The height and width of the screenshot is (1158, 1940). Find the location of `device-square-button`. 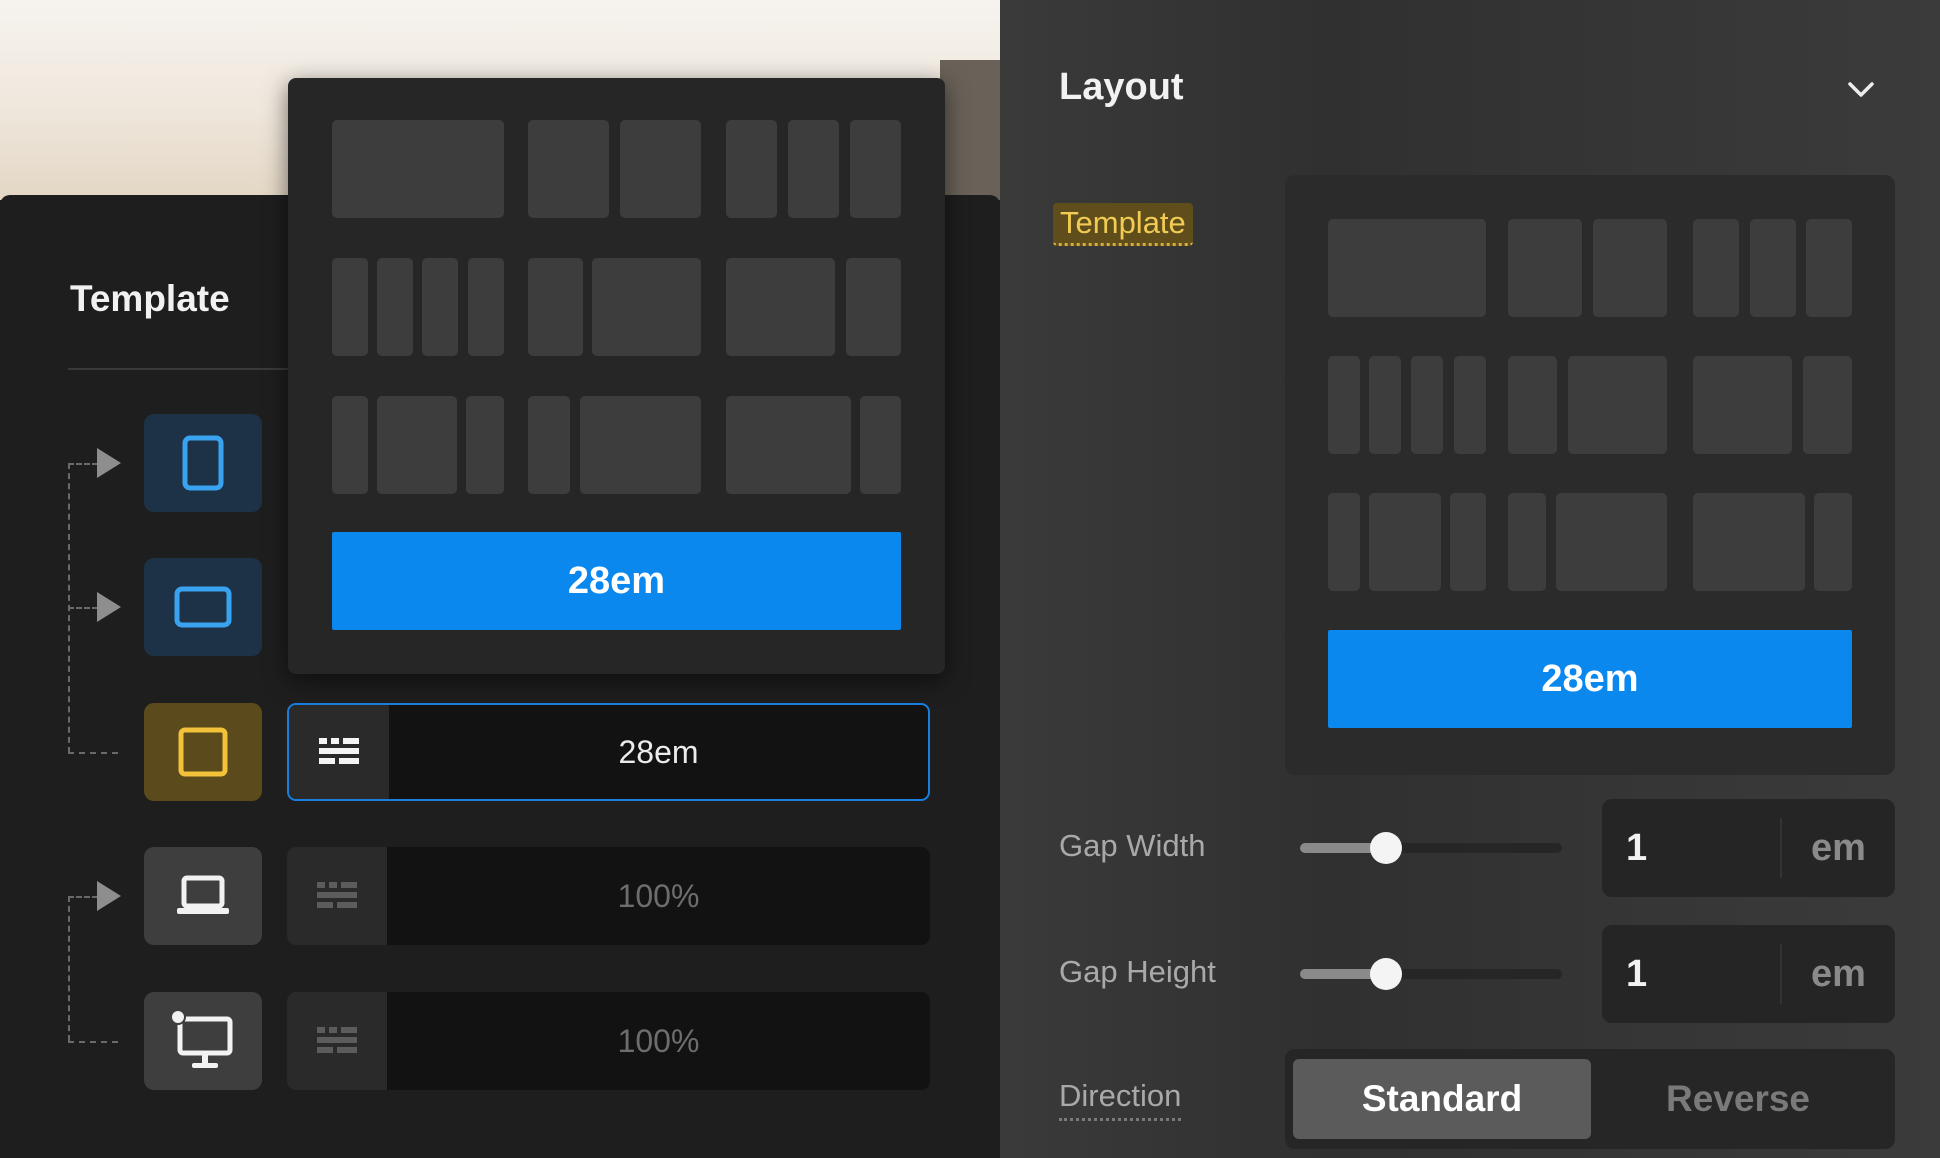

device-square-button is located at coordinates (203, 752).